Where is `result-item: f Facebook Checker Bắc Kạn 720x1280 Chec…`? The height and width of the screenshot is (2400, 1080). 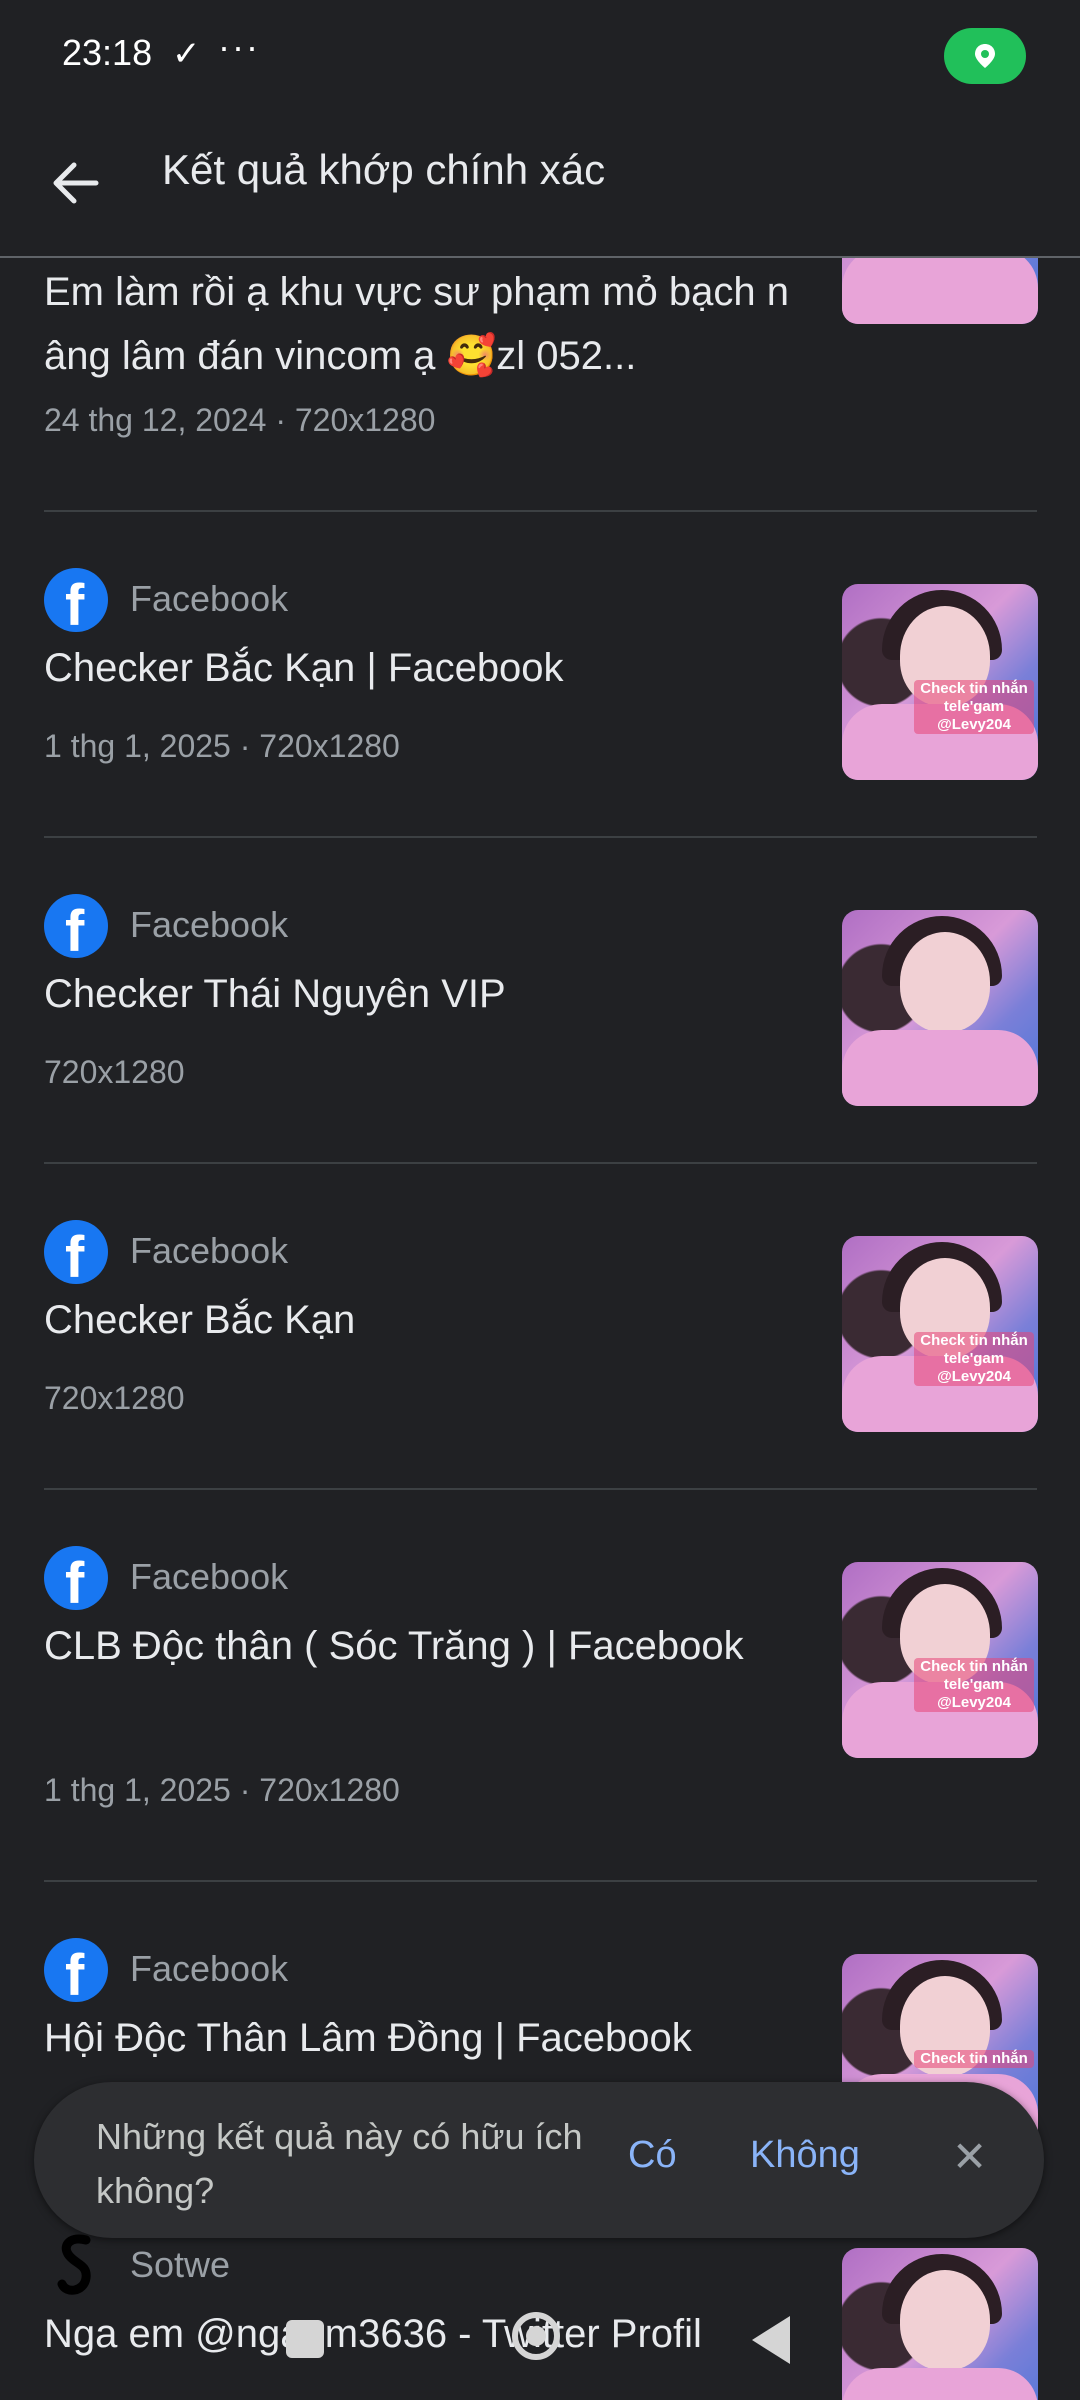 result-item: f Facebook Checker Bắc Kạn 720x1280 Chec… is located at coordinates (540, 1327).